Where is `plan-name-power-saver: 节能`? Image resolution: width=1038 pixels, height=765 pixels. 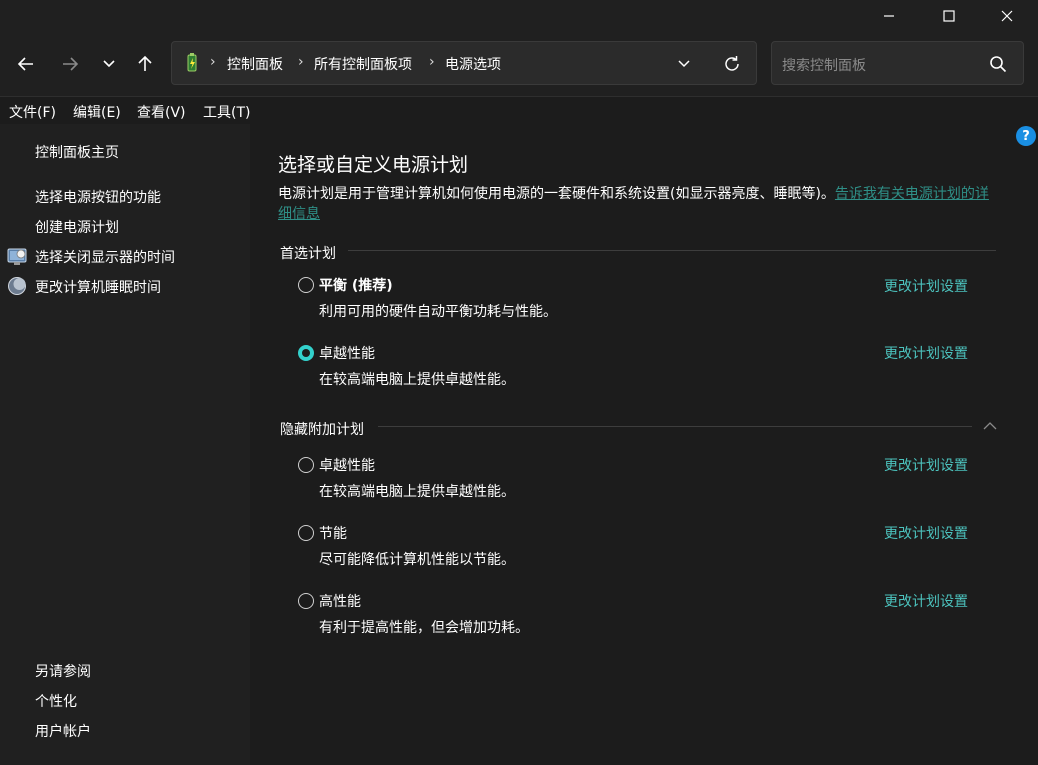
plan-name-power-saver: 节能 is located at coordinates (333, 533).